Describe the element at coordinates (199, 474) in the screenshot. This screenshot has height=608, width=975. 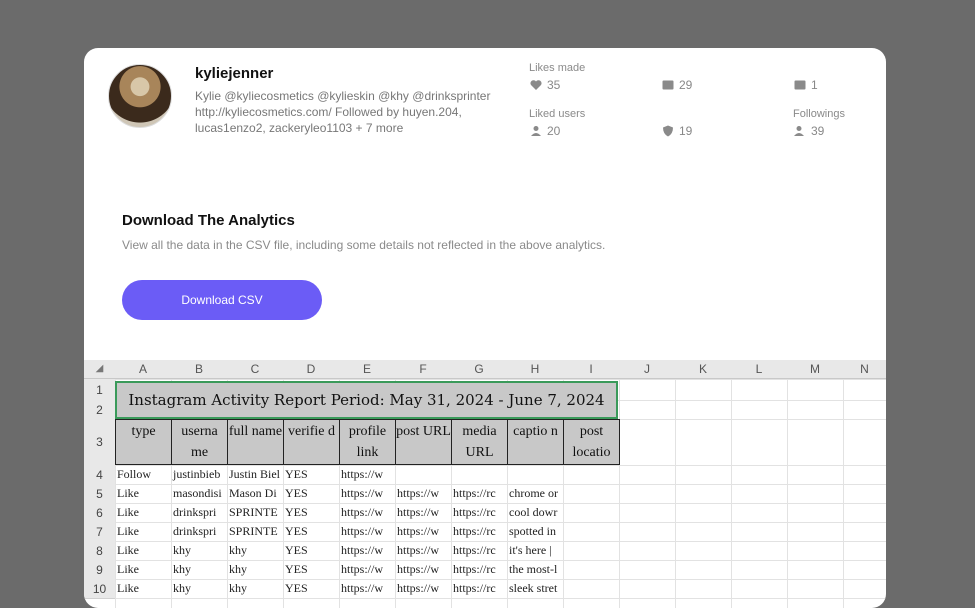
I see `table-cell: justinbieb` at that location.